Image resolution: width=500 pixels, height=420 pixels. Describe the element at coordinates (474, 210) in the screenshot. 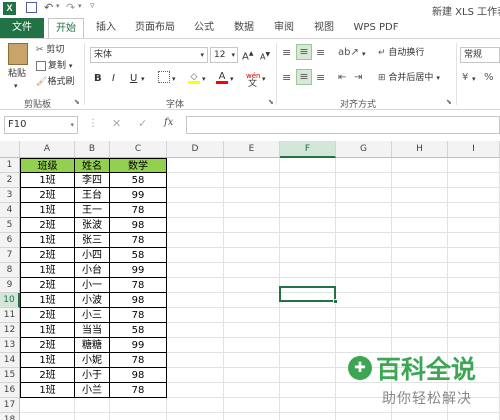

I see `cell-i4` at that location.